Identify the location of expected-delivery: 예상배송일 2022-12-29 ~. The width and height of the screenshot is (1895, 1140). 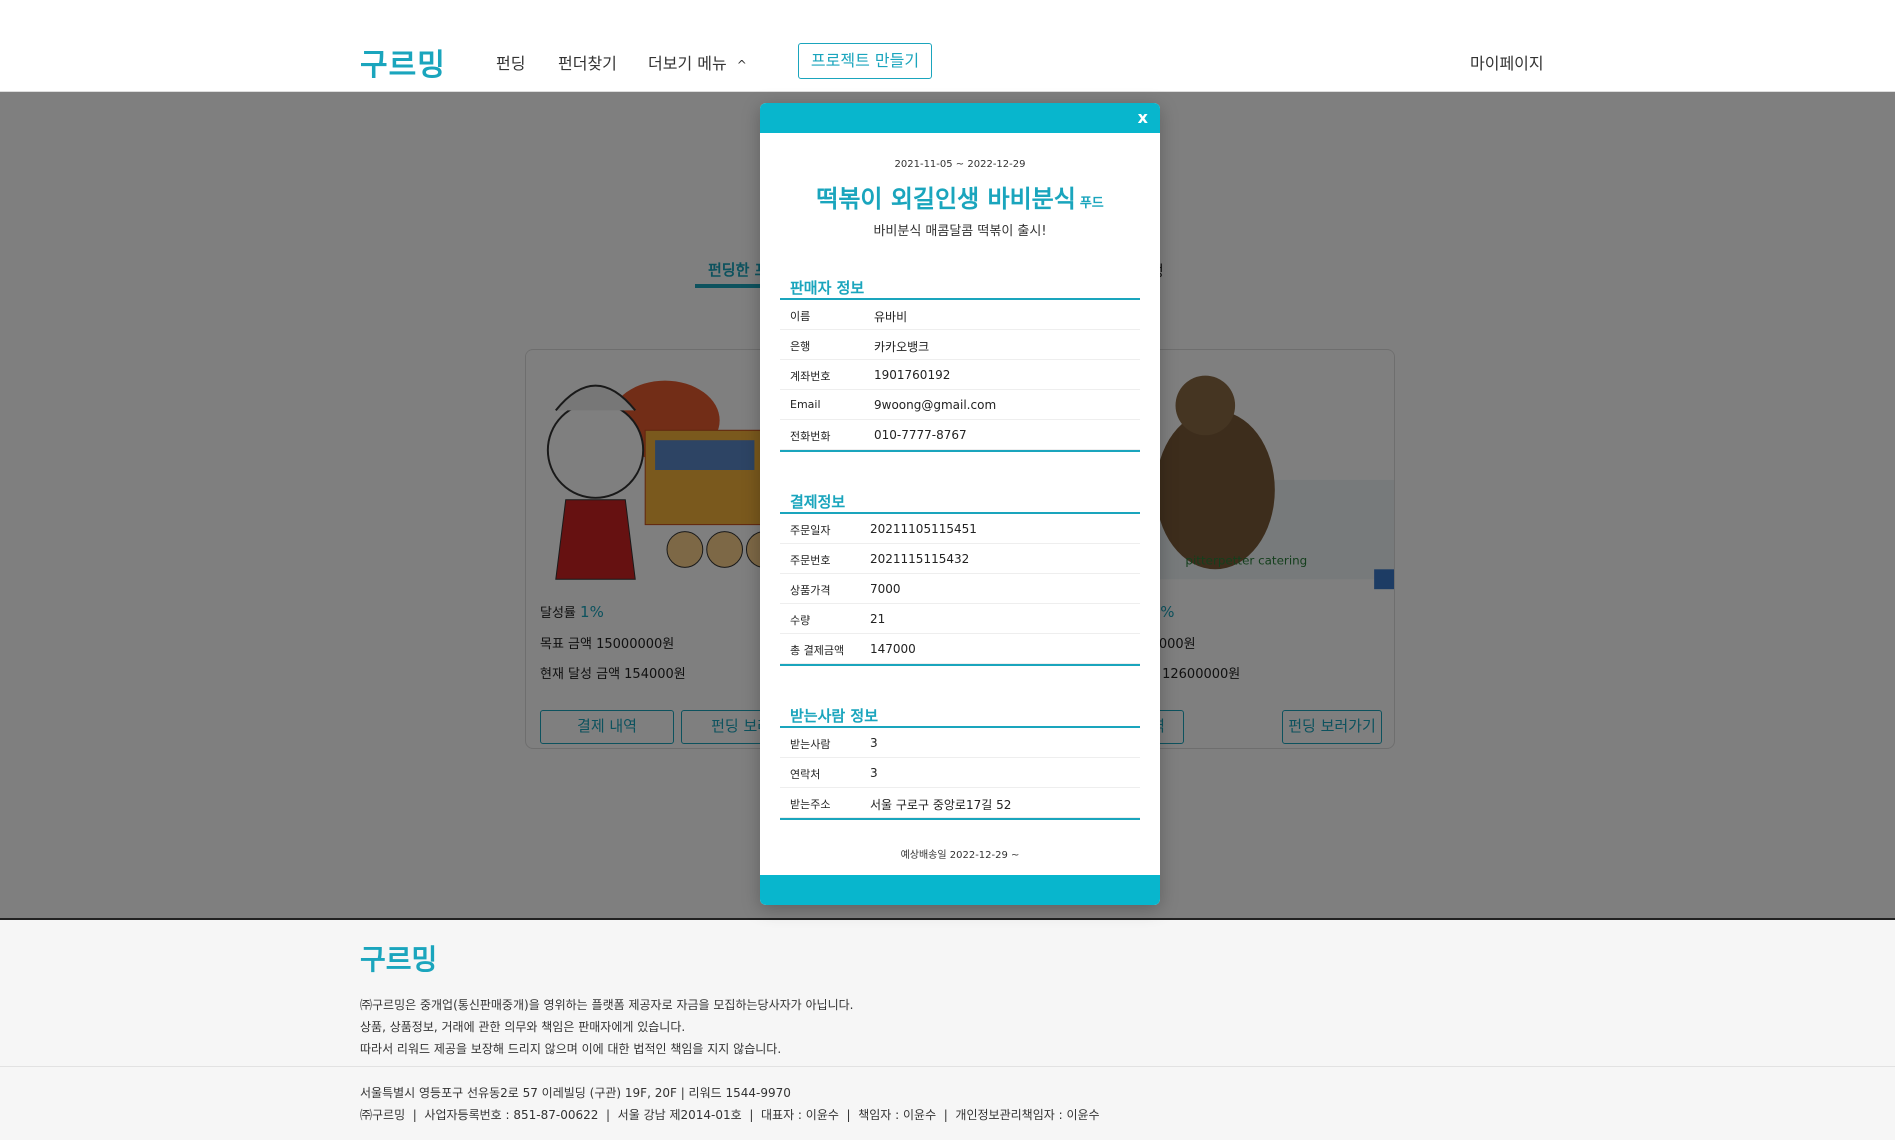
(960, 855).